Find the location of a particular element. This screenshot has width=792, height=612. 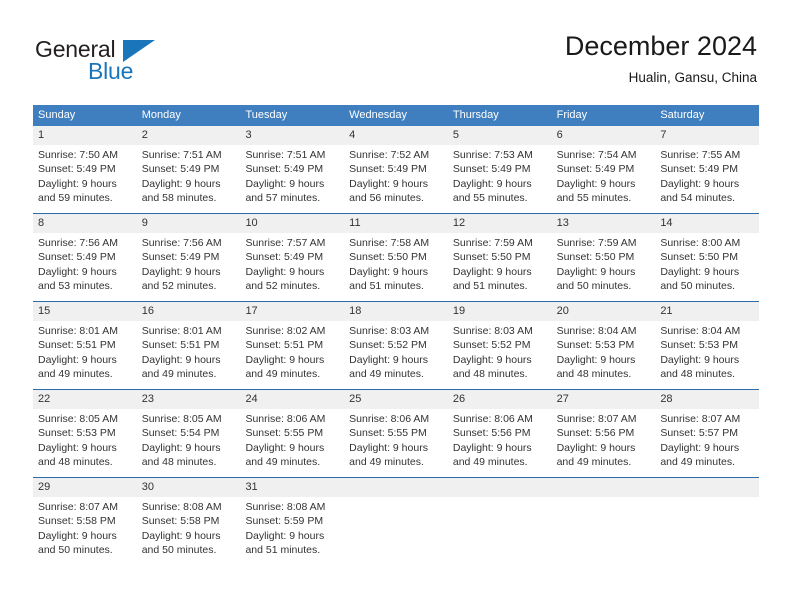

sunset-text: Sunset: 5:58 PM is located at coordinates (180, 521).